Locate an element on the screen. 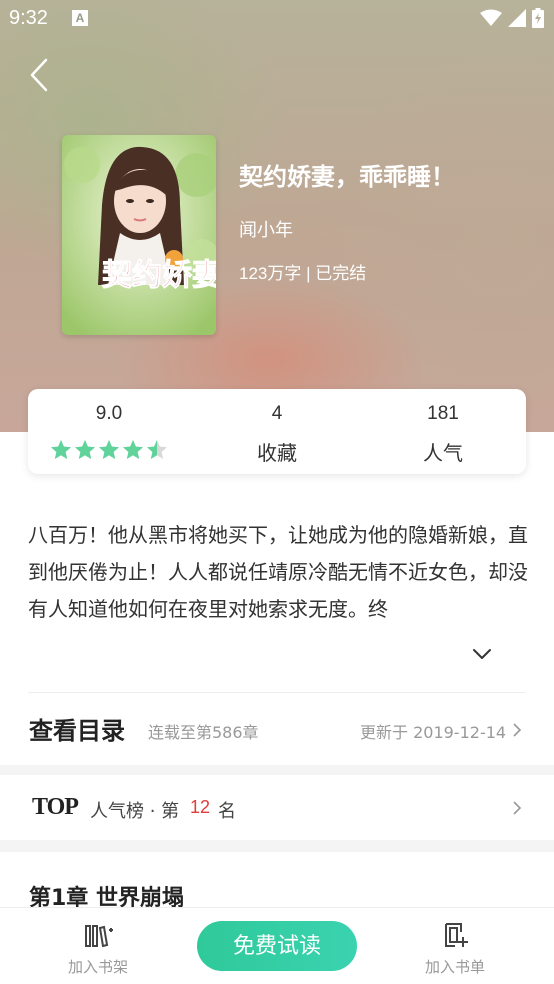  bookshelf-add-icon is located at coordinates (99, 936).